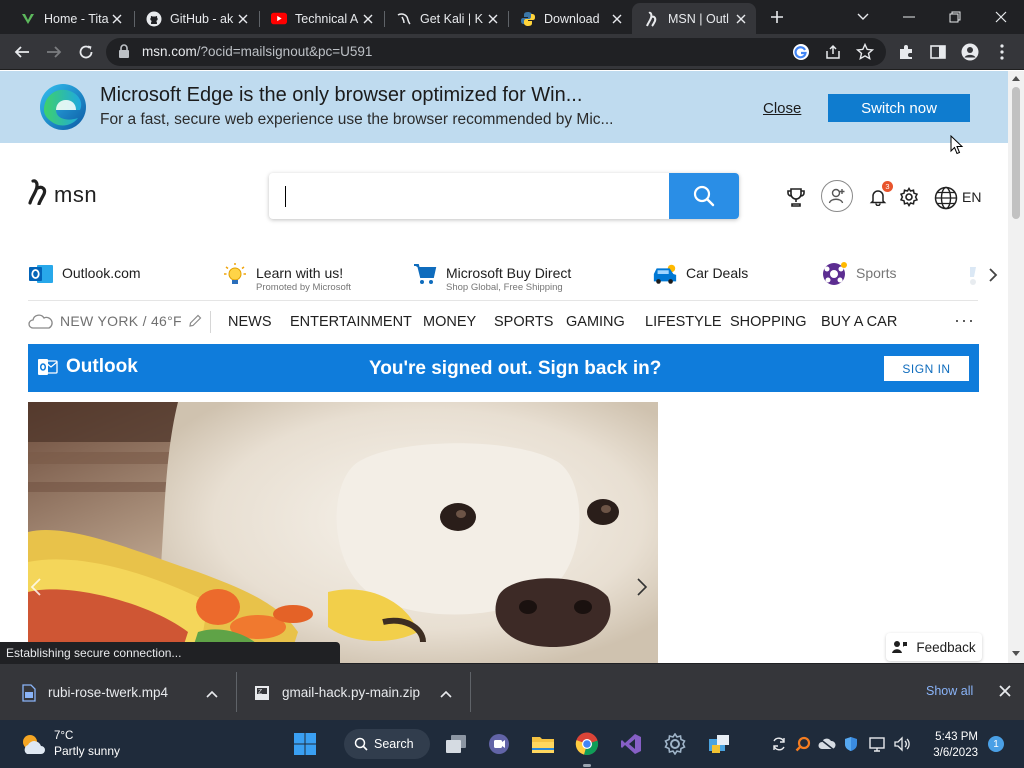 Image resolution: width=1024 pixels, height=768 pixels. I want to click on address-bar: msn.com/?ocid=mailsignout&pc=U591, so click(496, 52).